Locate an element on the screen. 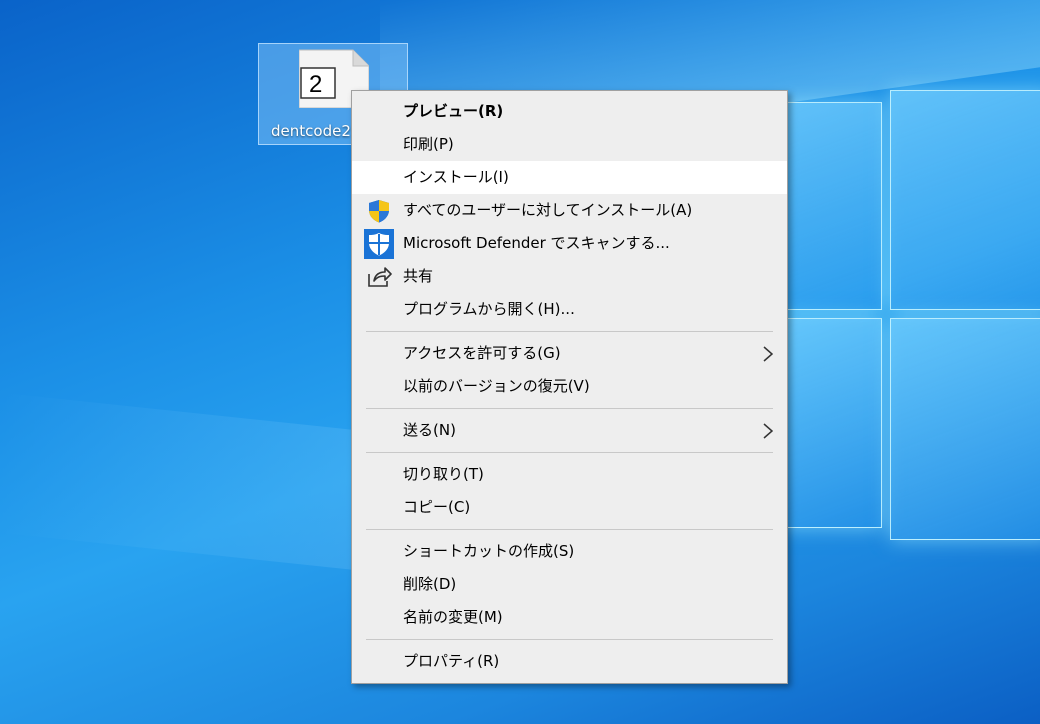 This screenshot has width=1040, height=724. defender-icon is located at coordinates (379, 244).